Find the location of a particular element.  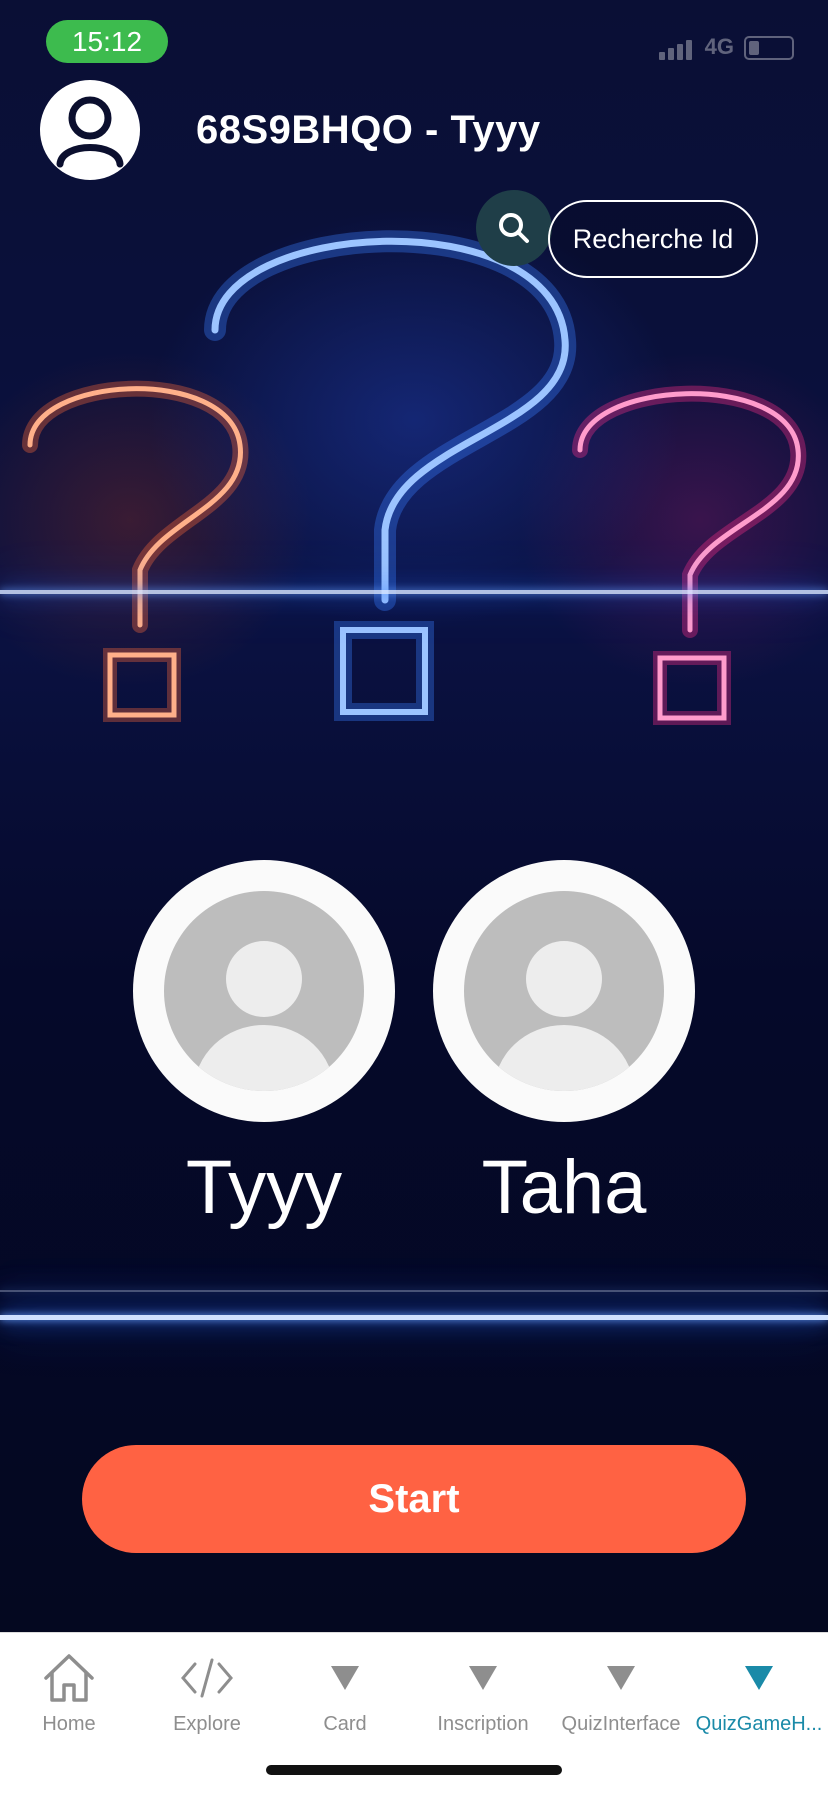

pink-question-mark-icon is located at coordinates (689, 555).